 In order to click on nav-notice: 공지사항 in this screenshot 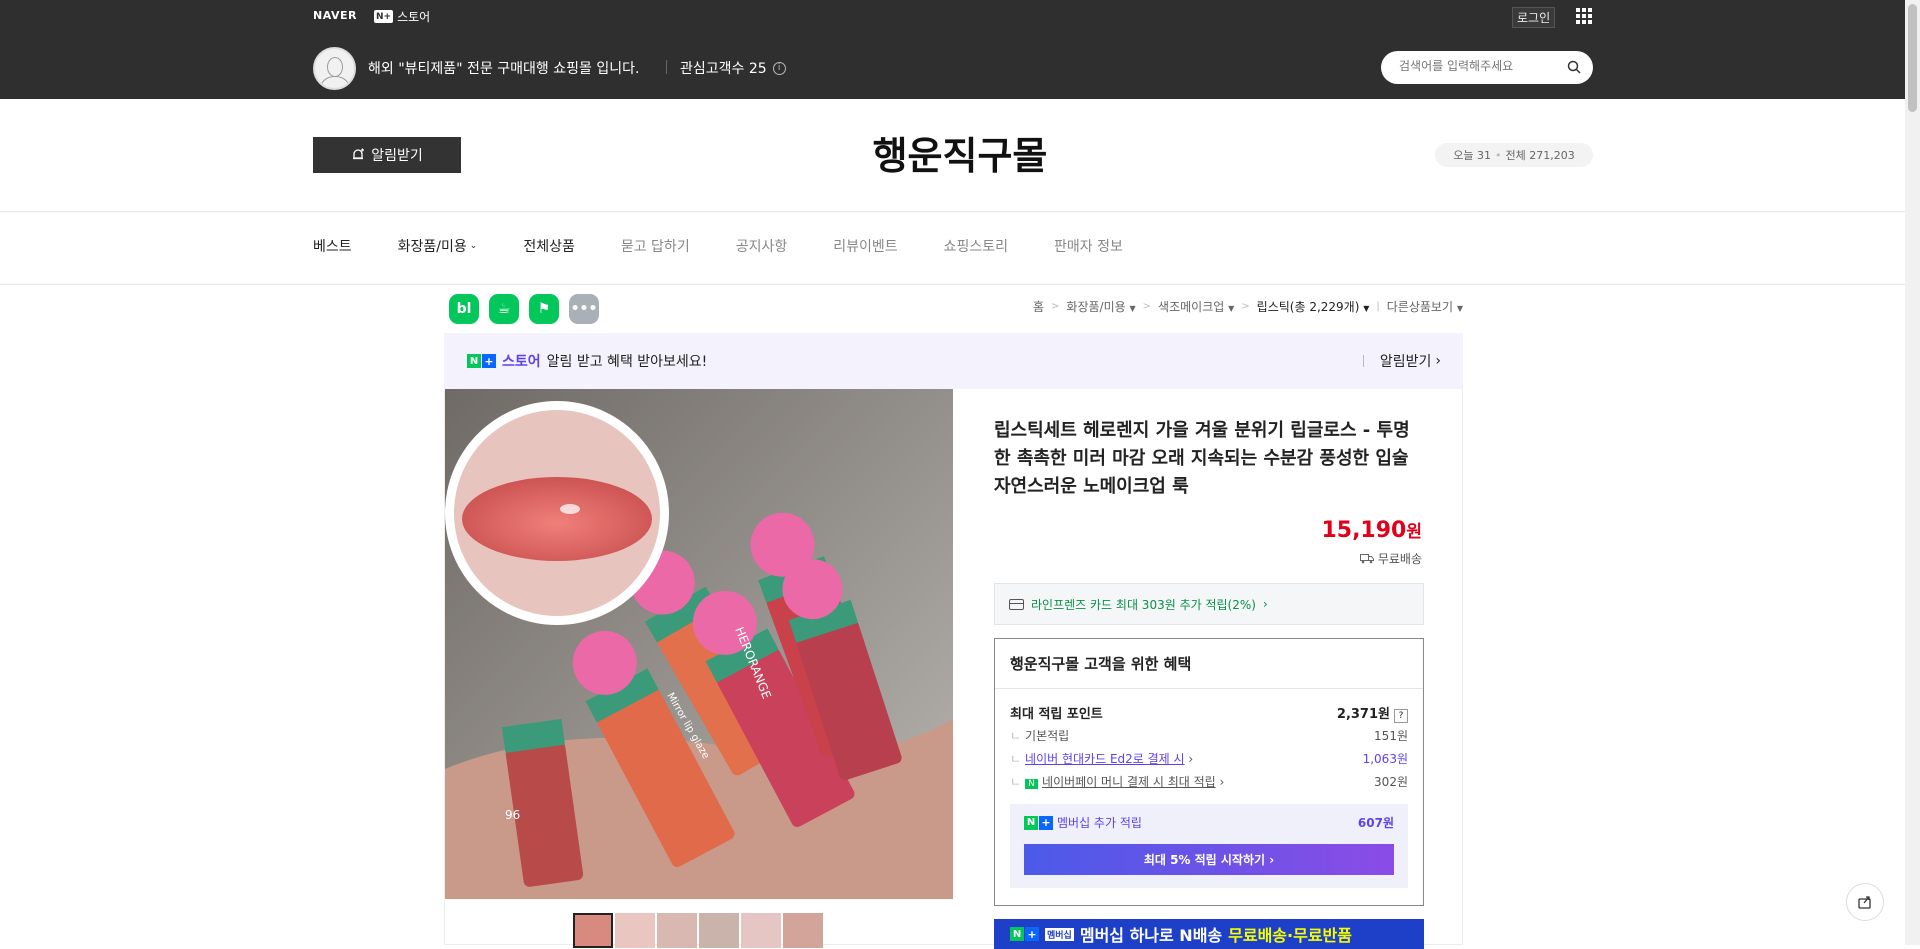, I will do `click(762, 246)`.